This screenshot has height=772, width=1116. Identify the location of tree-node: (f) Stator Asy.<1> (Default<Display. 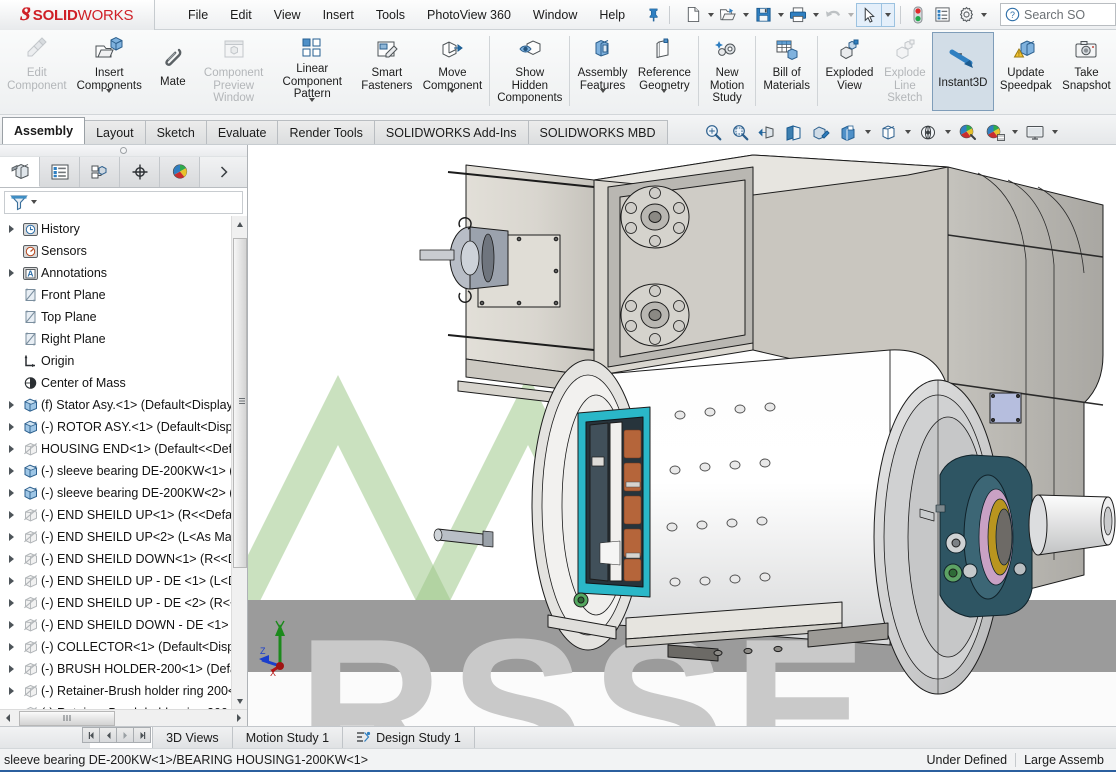
(123, 405).